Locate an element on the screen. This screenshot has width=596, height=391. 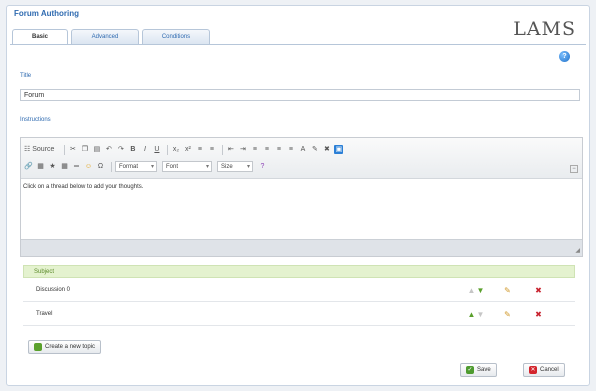
paste-icon: ▤ is located at coordinates (96, 149).